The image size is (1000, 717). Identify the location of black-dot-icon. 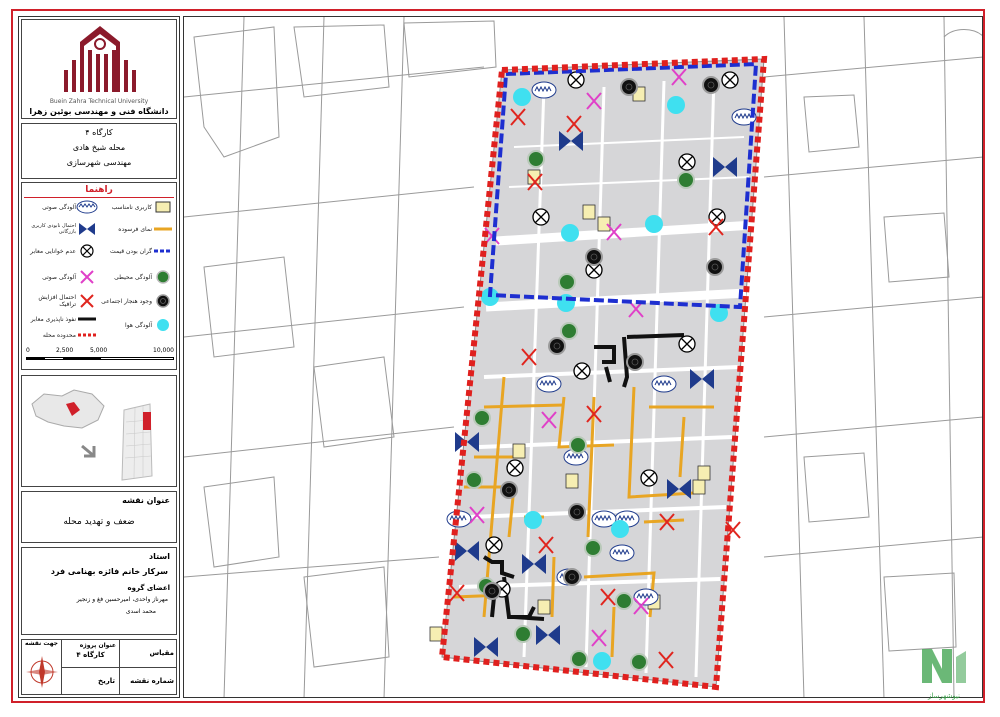
(163, 301).